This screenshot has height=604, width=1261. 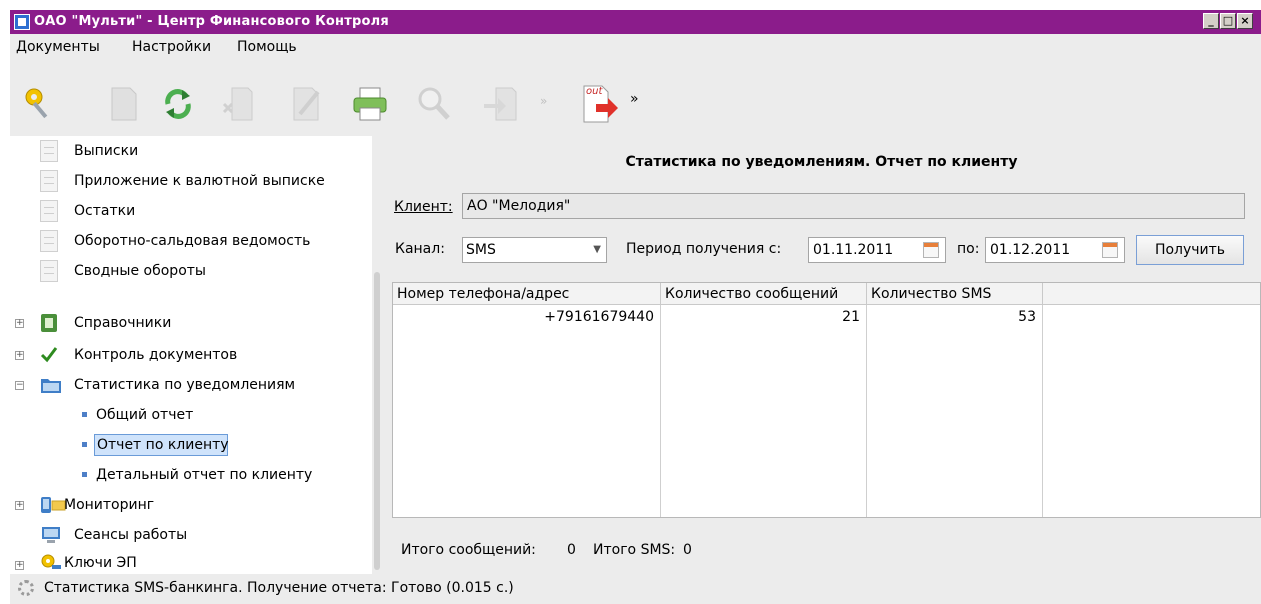 What do you see at coordinates (434, 104) in the screenshot?
I see `search-icon` at bounding box center [434, 104].